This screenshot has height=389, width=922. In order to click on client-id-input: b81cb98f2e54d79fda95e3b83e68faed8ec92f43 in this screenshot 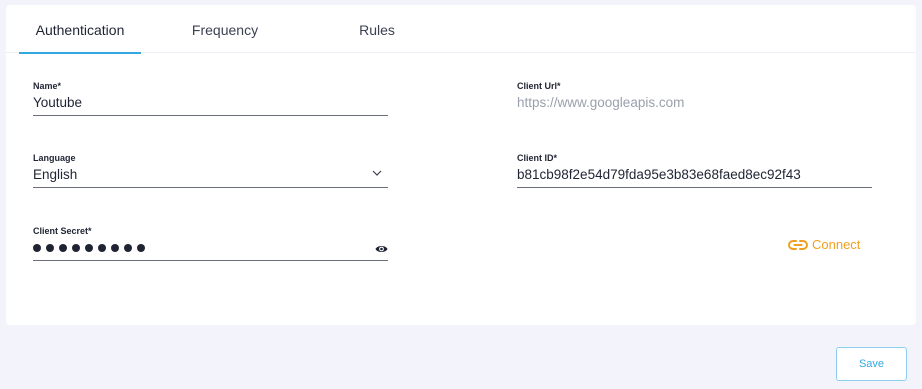, I will do `click(659, 174)`.